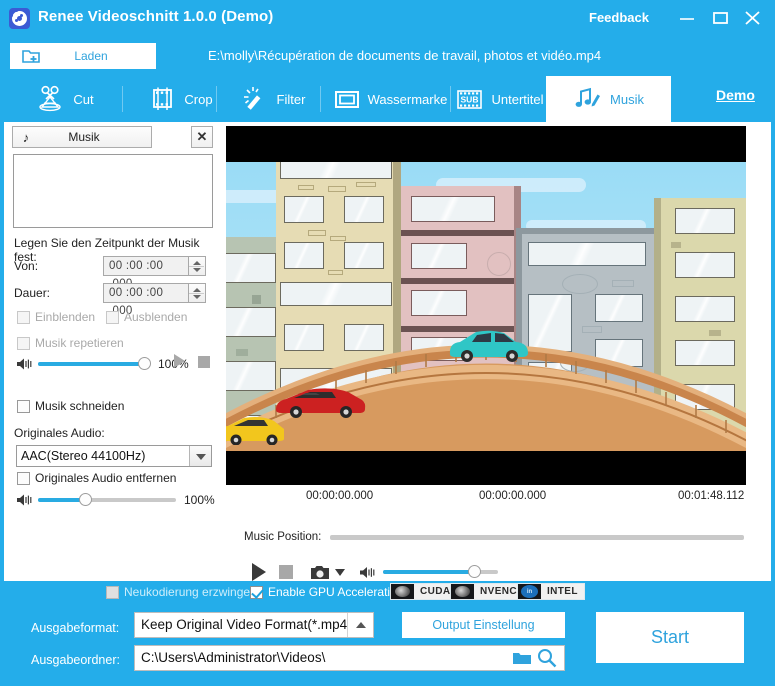 The image size is (775, 686). I want to click on original-audio-label: Originales Audio:, so click(59, 433).